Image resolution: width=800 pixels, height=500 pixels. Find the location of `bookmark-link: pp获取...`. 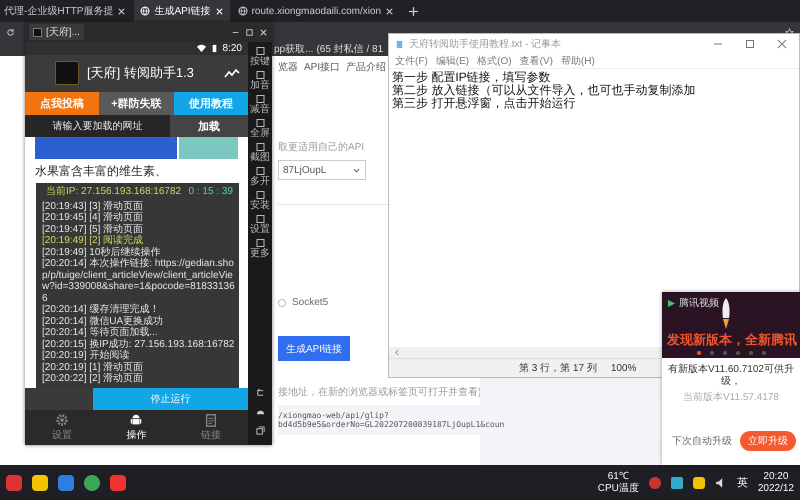

bookmark-link: pp获取... is located at coordinates (294, 49).